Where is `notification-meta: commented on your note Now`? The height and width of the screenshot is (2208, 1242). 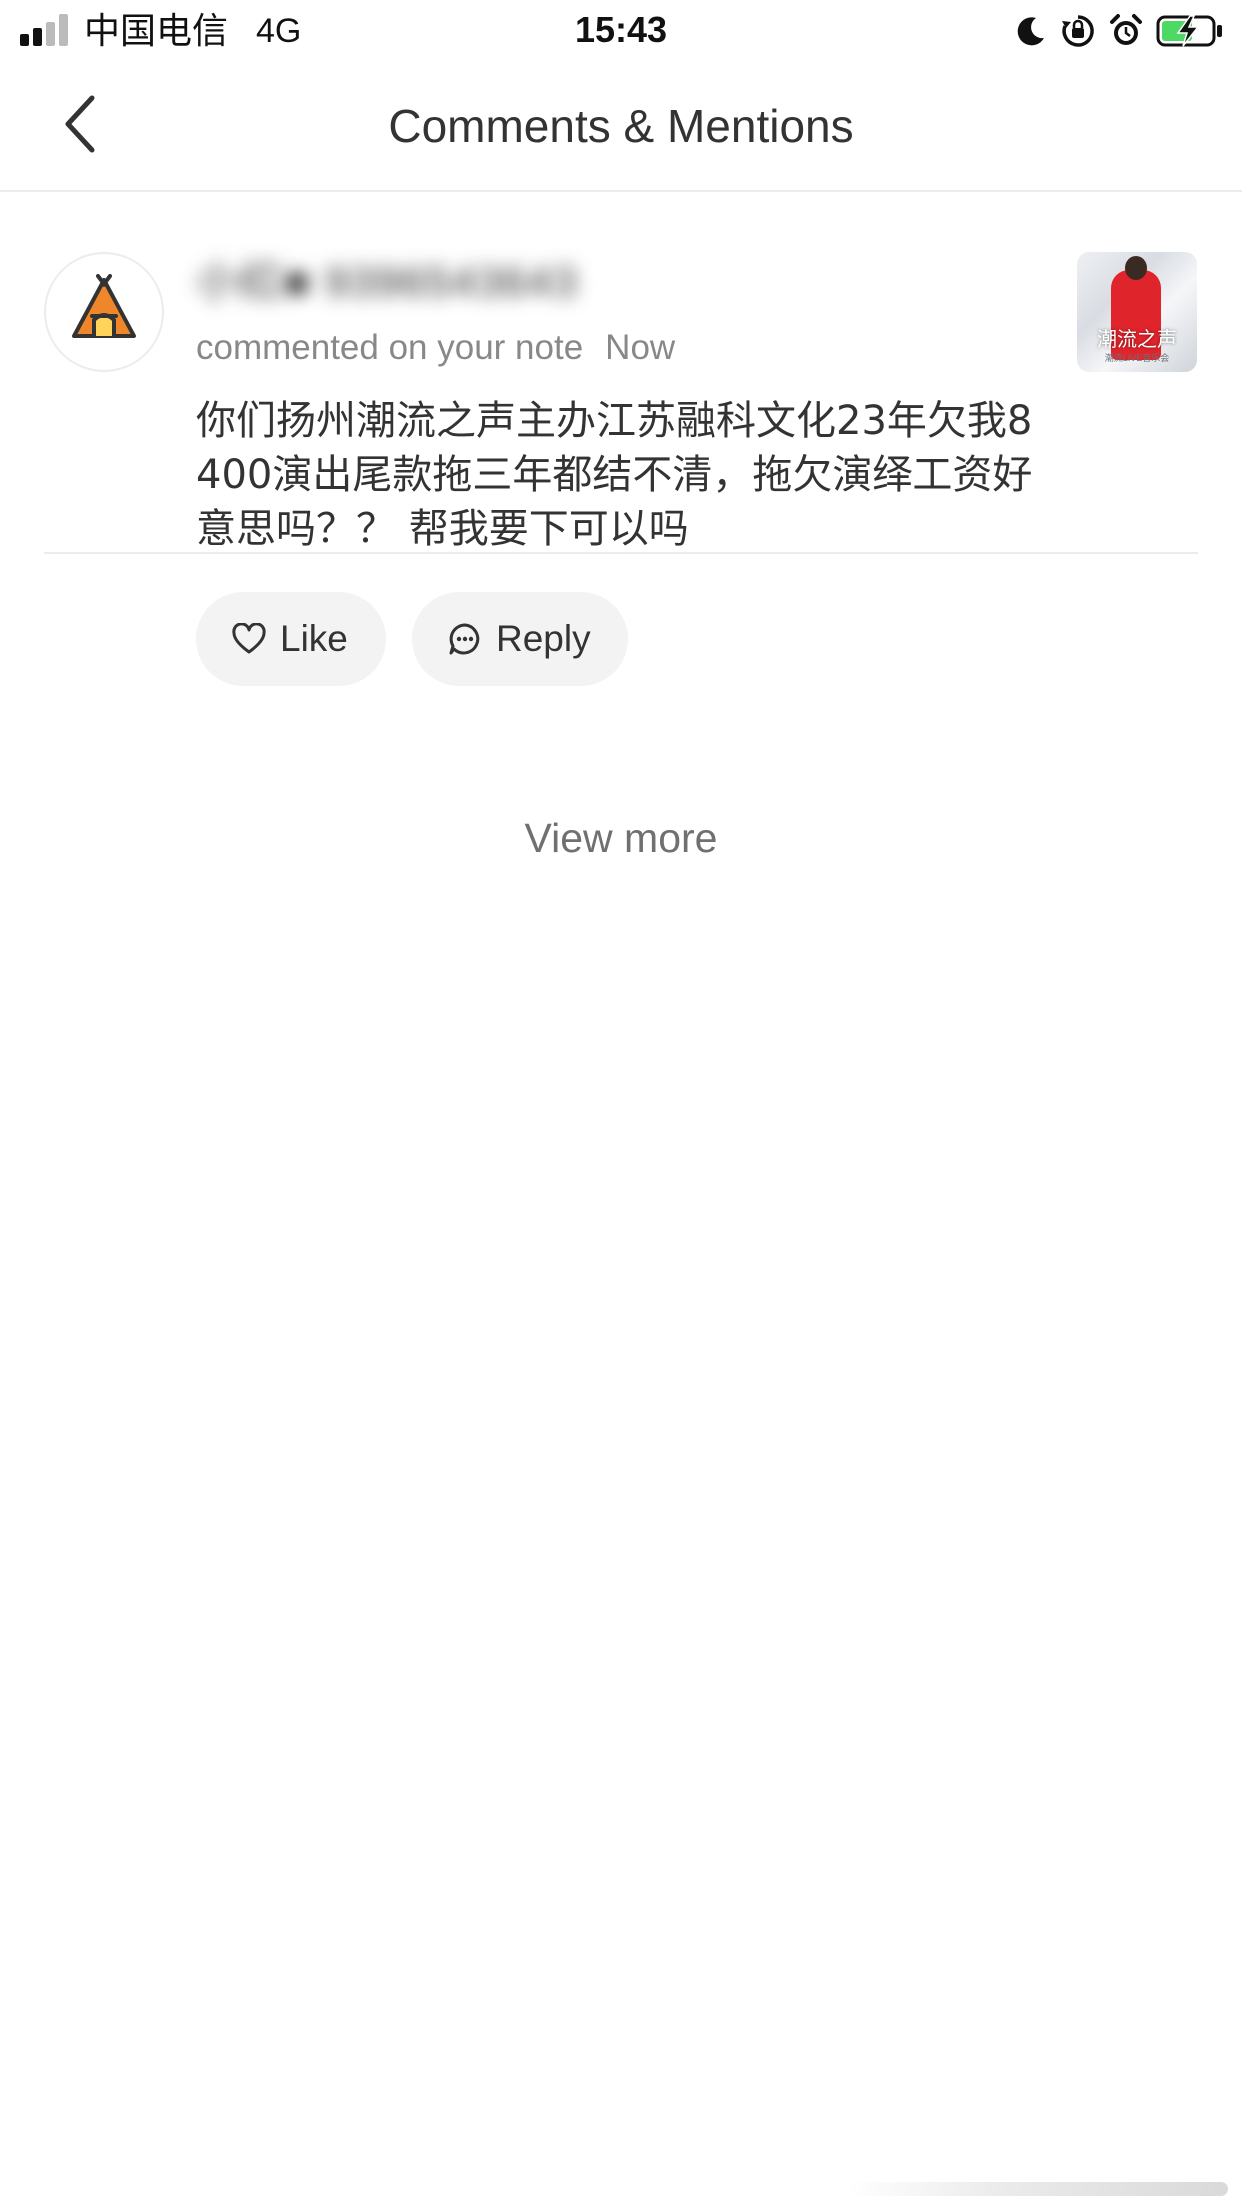
notification-meta: commented on your note Now is located at coordinates (435, 348).